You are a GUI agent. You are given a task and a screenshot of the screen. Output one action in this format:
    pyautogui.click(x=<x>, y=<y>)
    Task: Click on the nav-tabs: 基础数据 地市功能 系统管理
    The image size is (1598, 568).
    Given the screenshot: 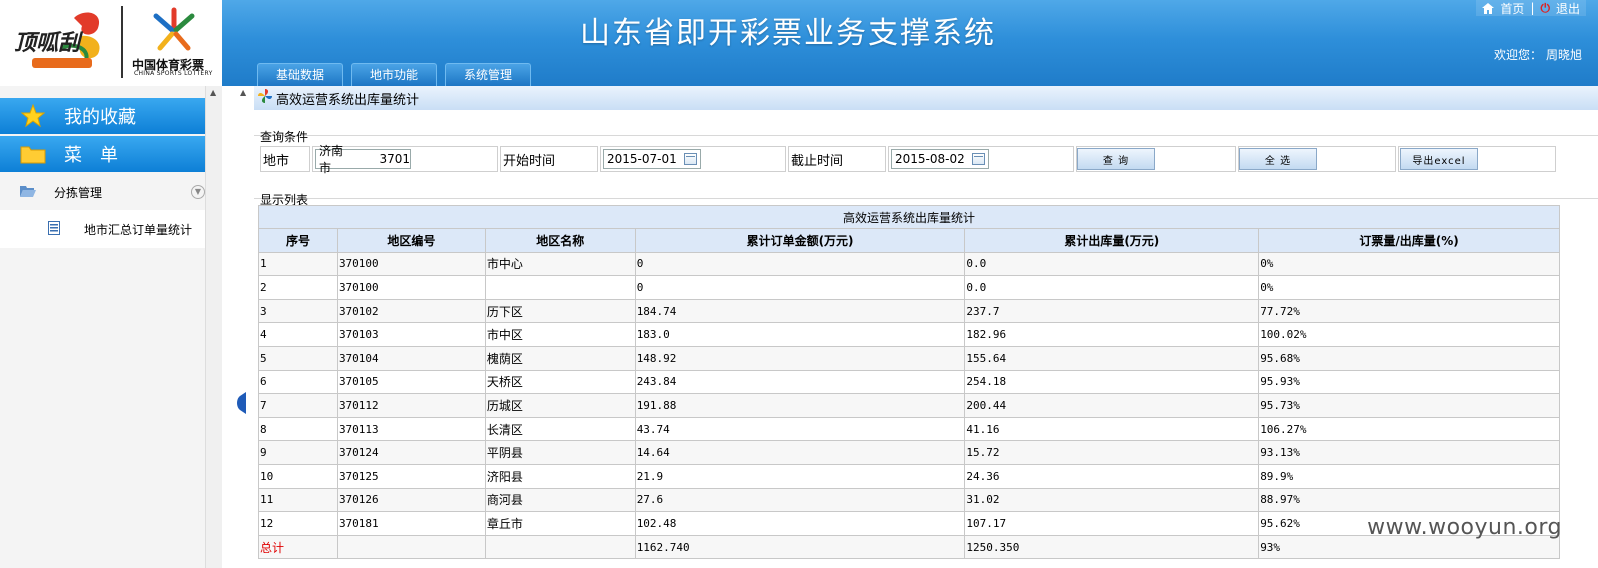 What is the action you would take?
    pyautogui.click(x=394, y=74)
    